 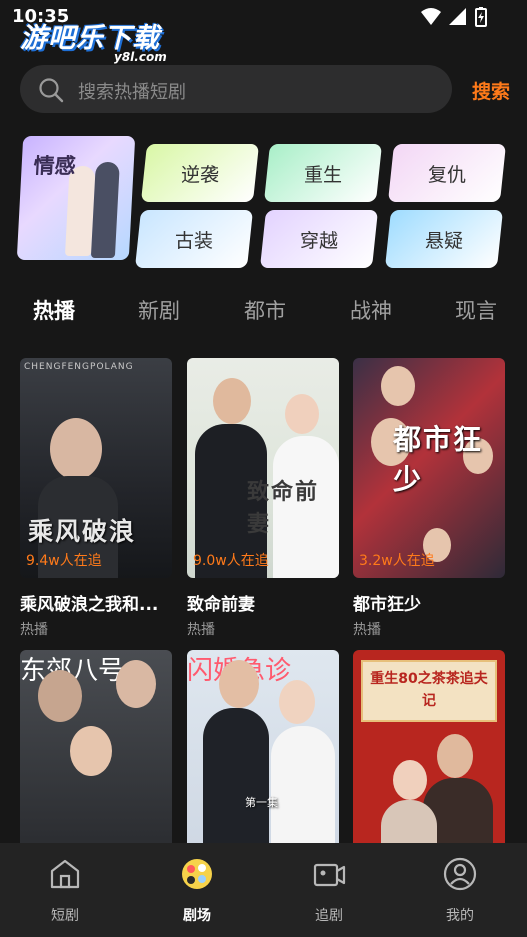 What do you see at coordinates (283, 508) in the screenshot?
I see `poster-title: 致命前妻` at bounding box center [283, 508].